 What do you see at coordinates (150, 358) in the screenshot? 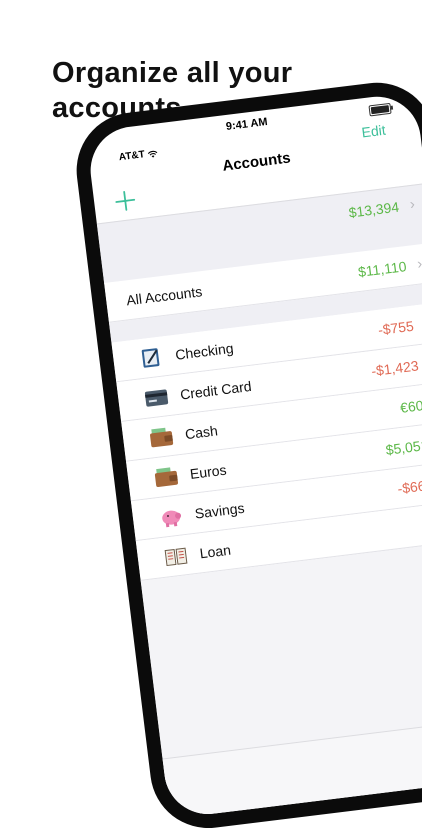
I see `notebook-icon` at bounding box center [150, 358].